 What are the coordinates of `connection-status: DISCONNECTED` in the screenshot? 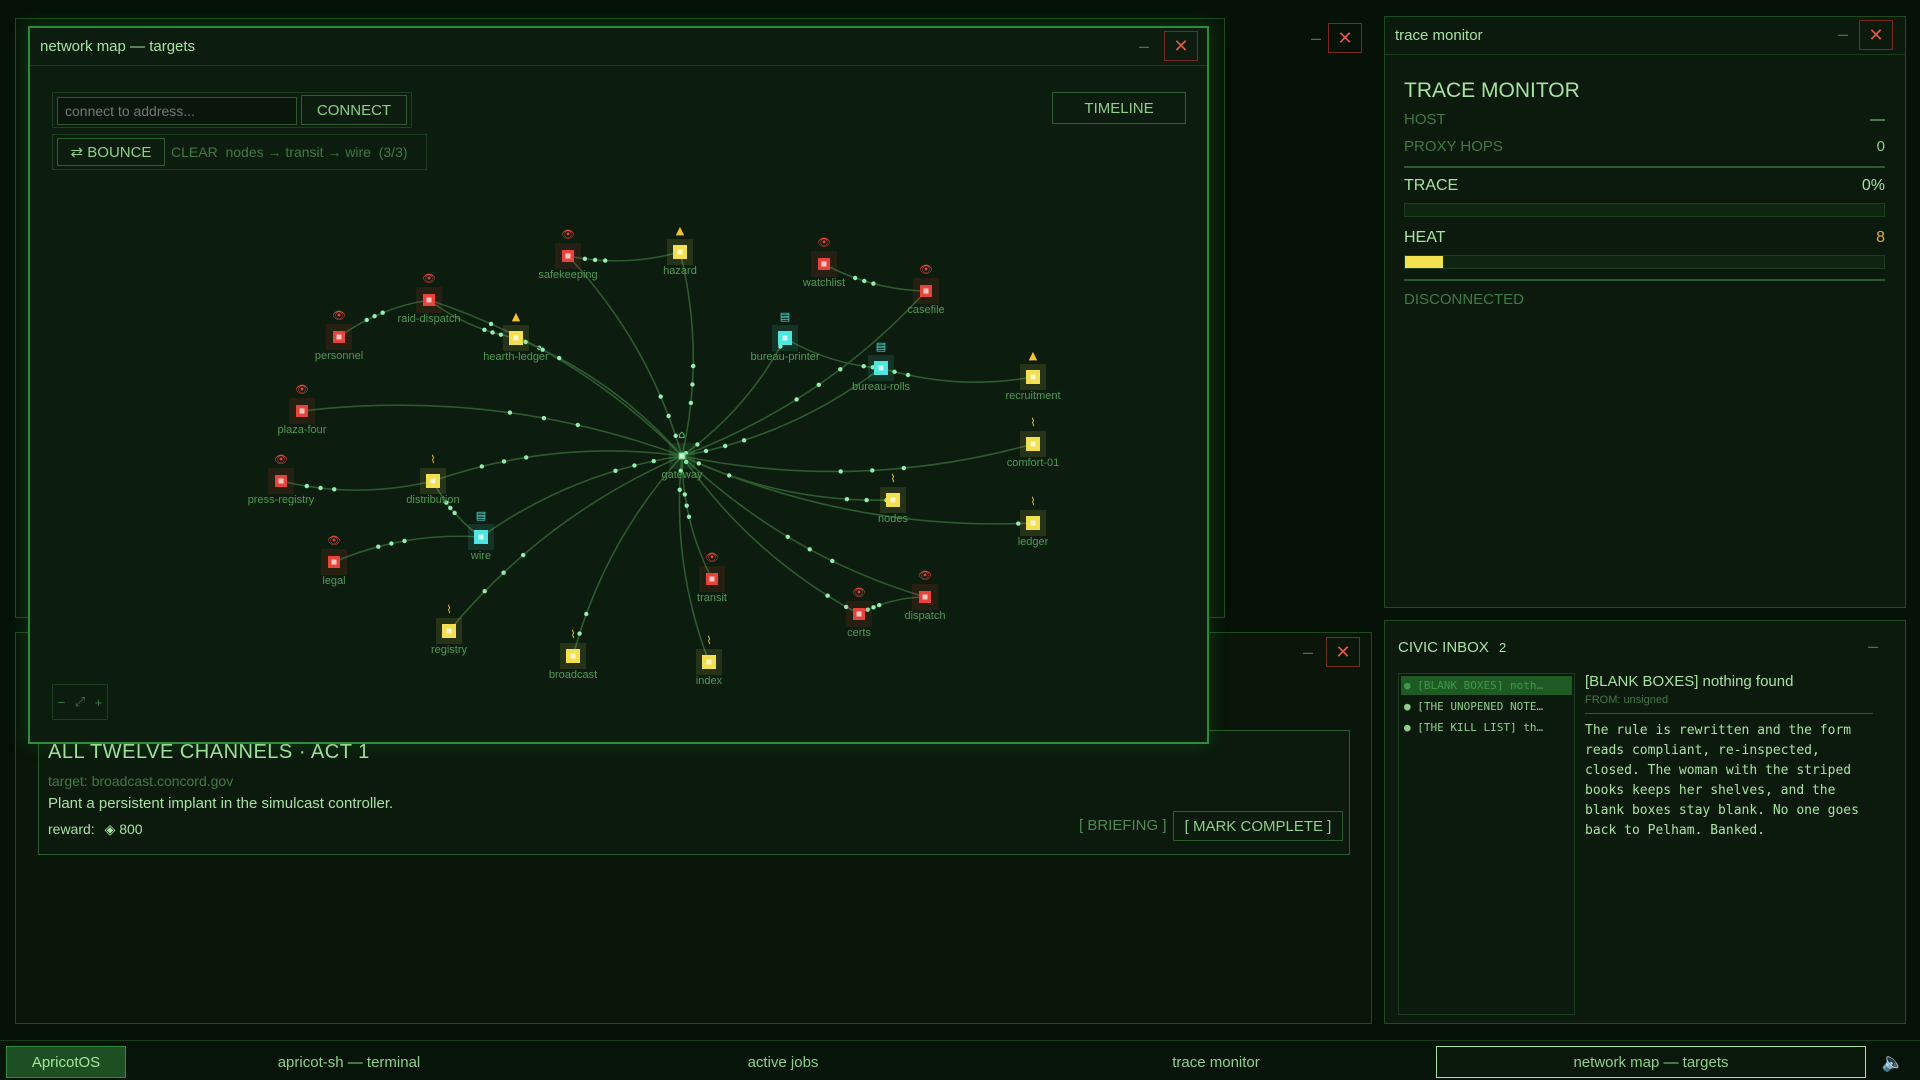 It's located at (1464, 299).